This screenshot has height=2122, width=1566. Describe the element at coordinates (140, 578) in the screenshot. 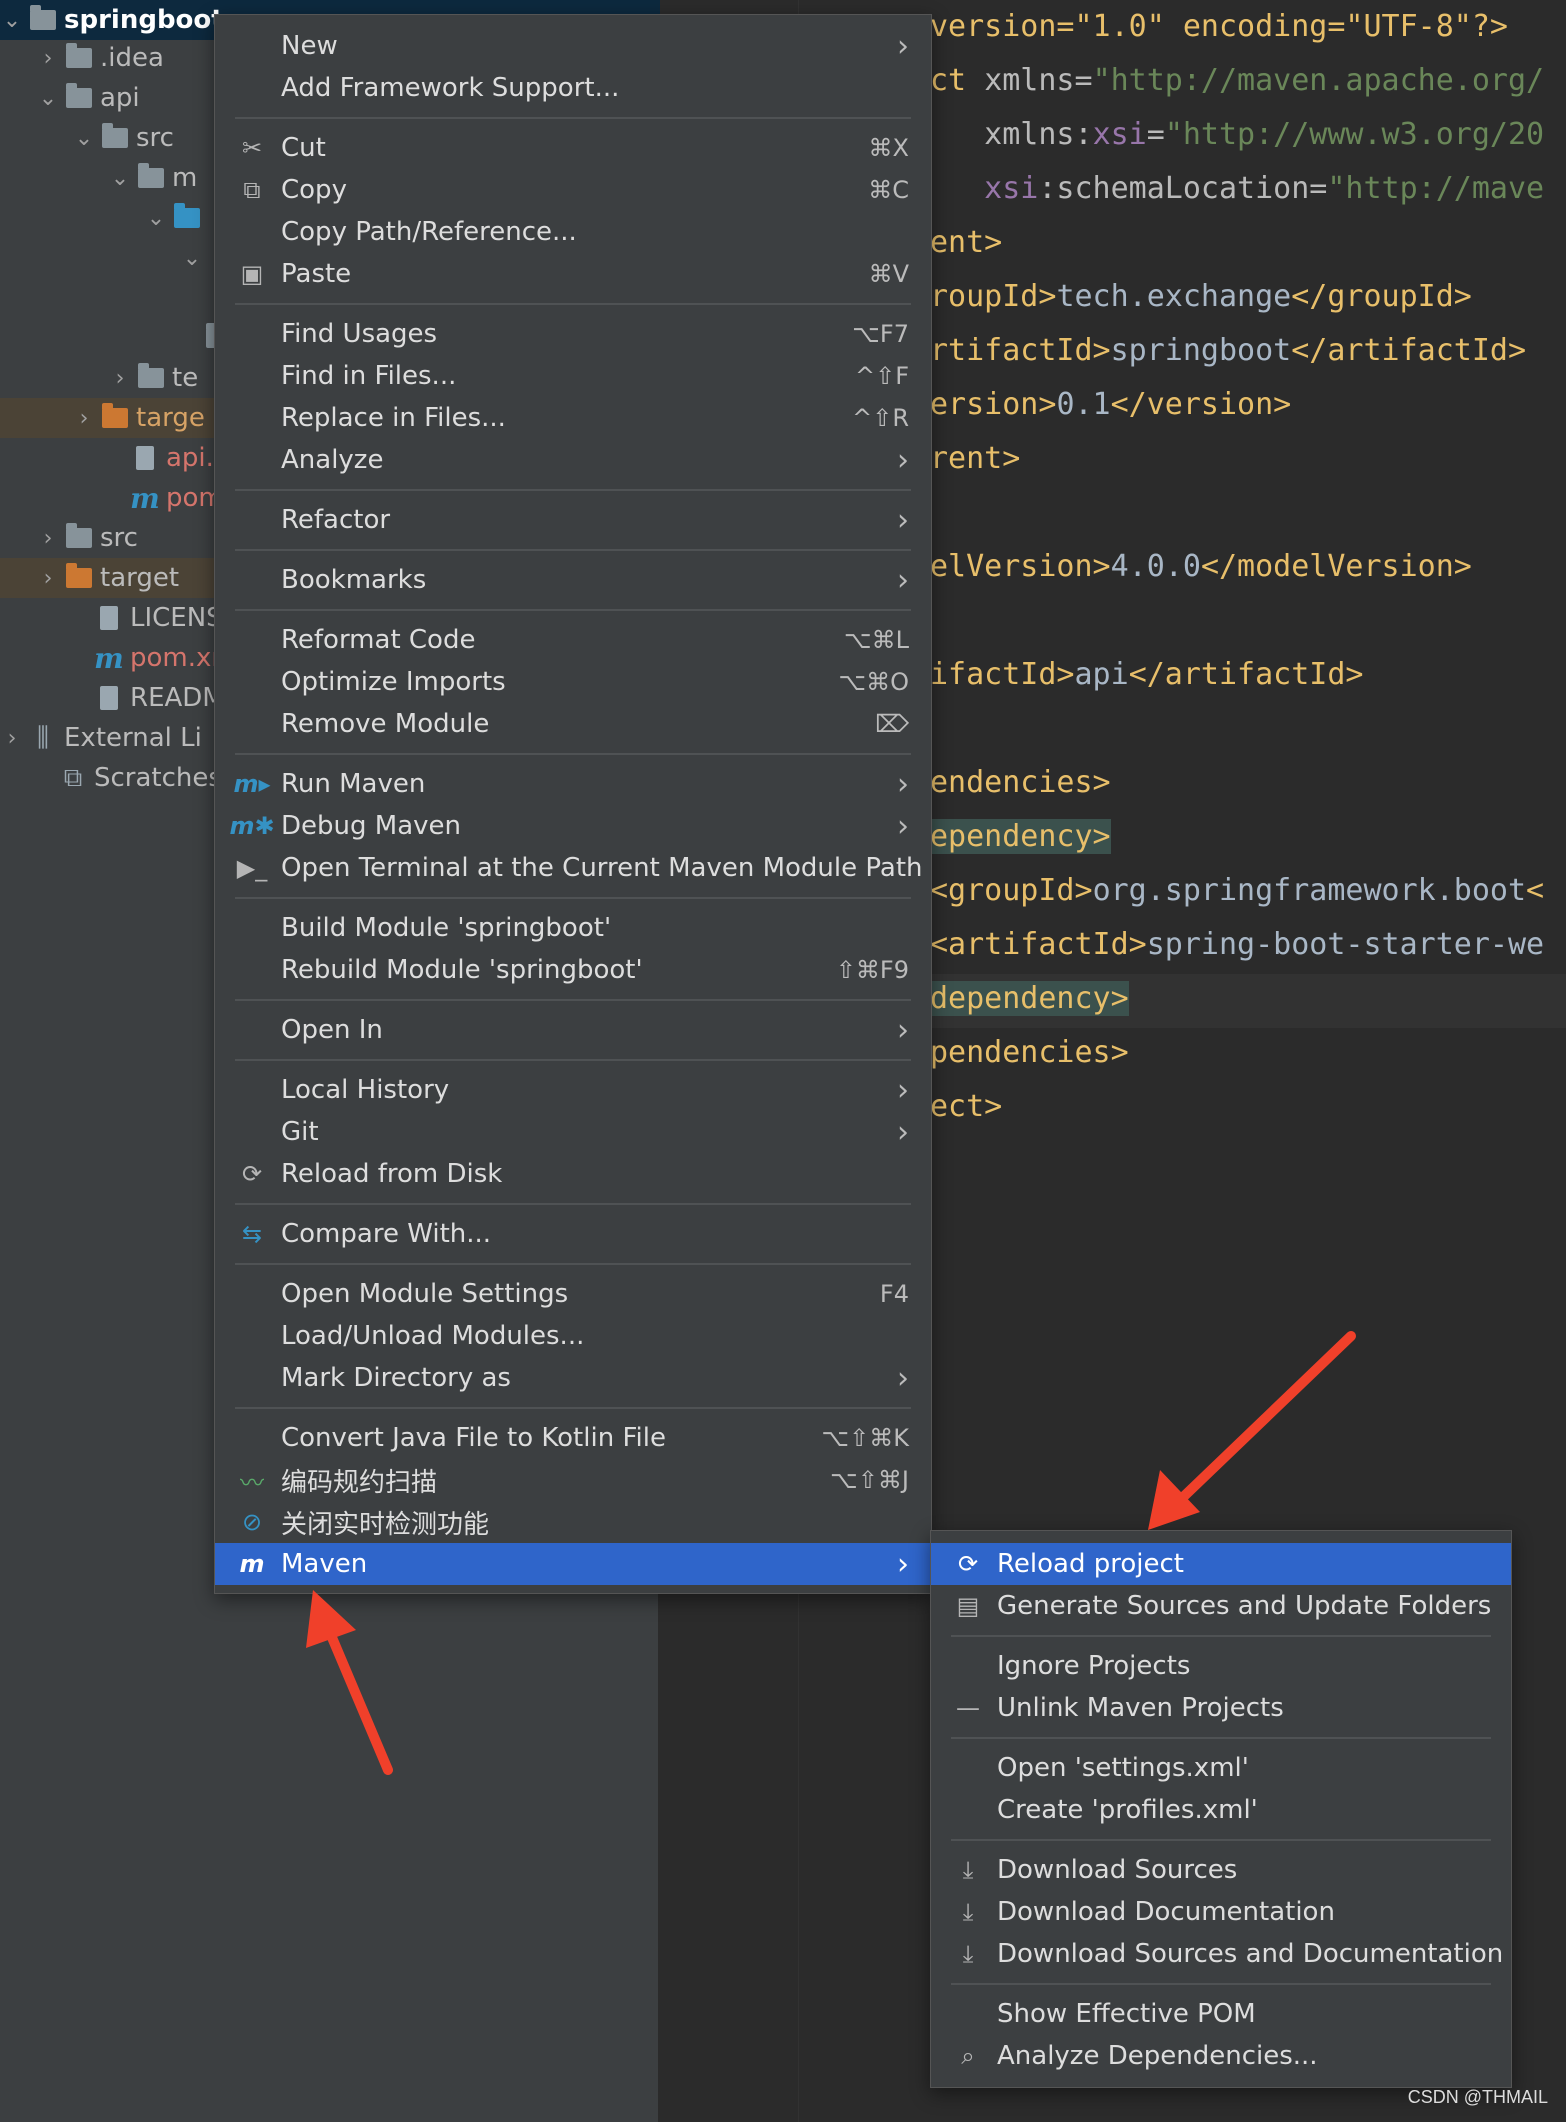

I see `tree-item-label: target` at that location.